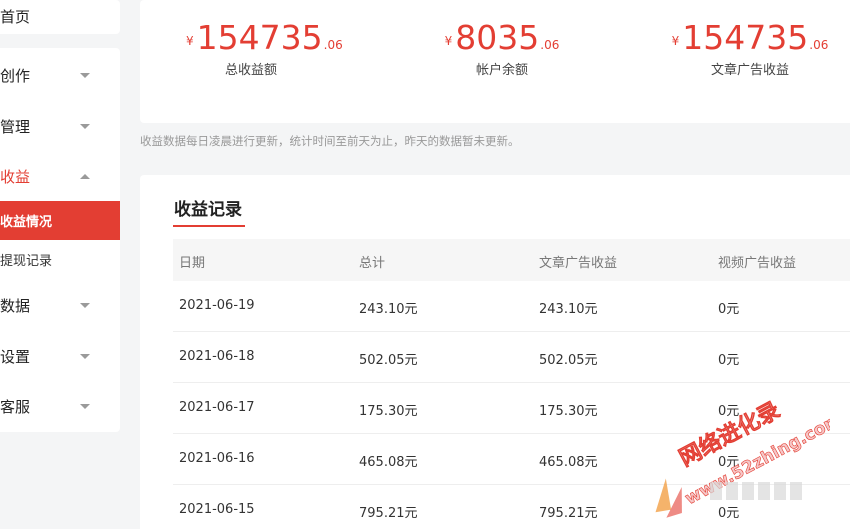 Image resolution: width=850 pixels, height=529 pixels. What do you see at coordinates (511, 459) in the screenshot?
I see `table-row: 2021-06-16 465.08元 465.08元 0元` at bounding box center [511, 459].